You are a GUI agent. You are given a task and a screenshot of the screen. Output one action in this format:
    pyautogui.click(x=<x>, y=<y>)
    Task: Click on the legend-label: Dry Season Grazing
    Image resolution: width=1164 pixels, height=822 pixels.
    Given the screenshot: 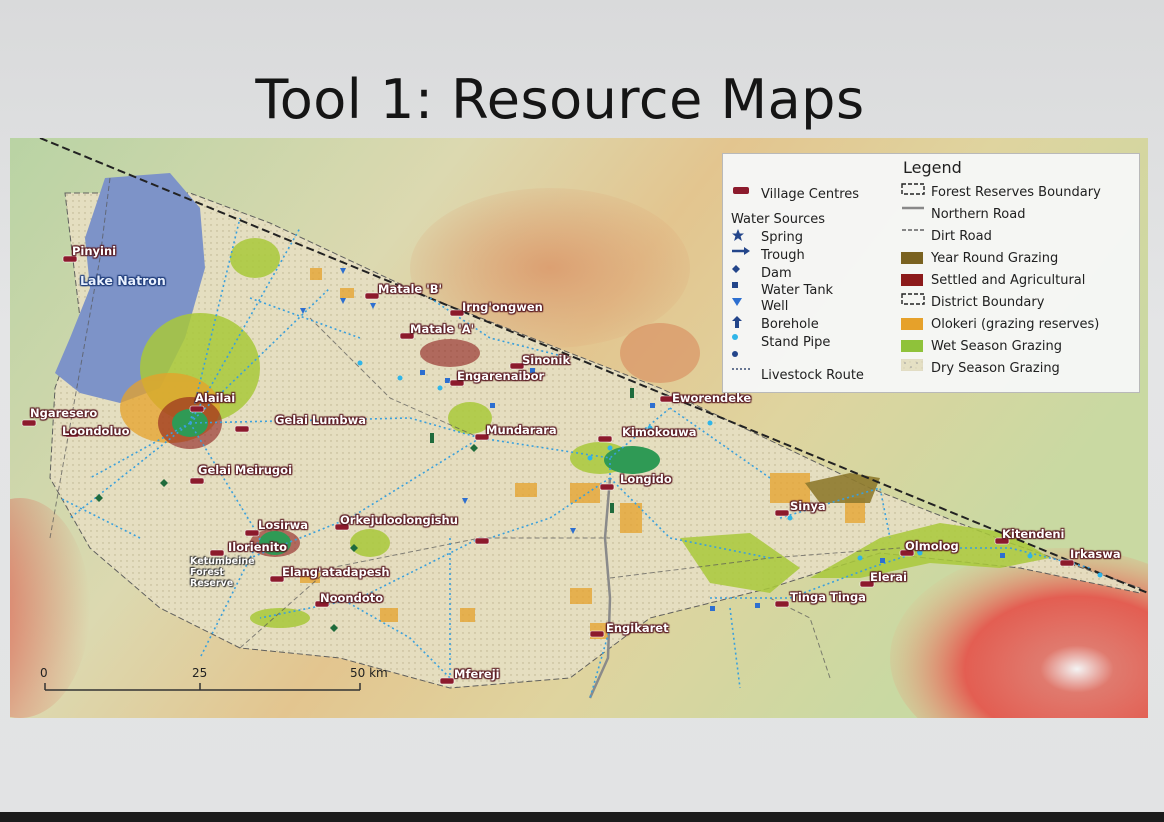 What is the action you would take?
    pyautogui.click(x=995, y=368)
    